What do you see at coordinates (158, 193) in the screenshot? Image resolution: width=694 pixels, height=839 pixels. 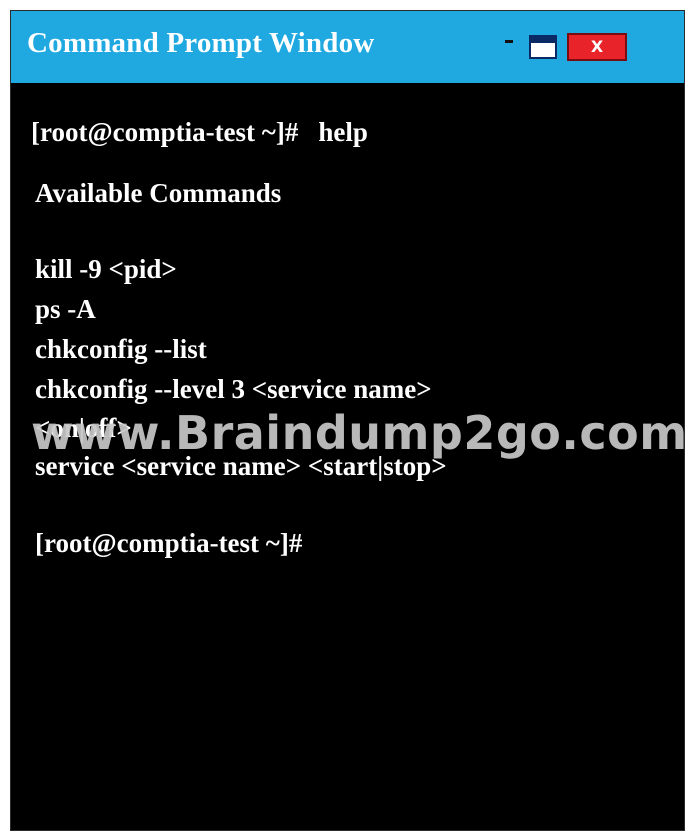 I see `available-commands-heading: Available Commands` at bounding box center [158, 193].